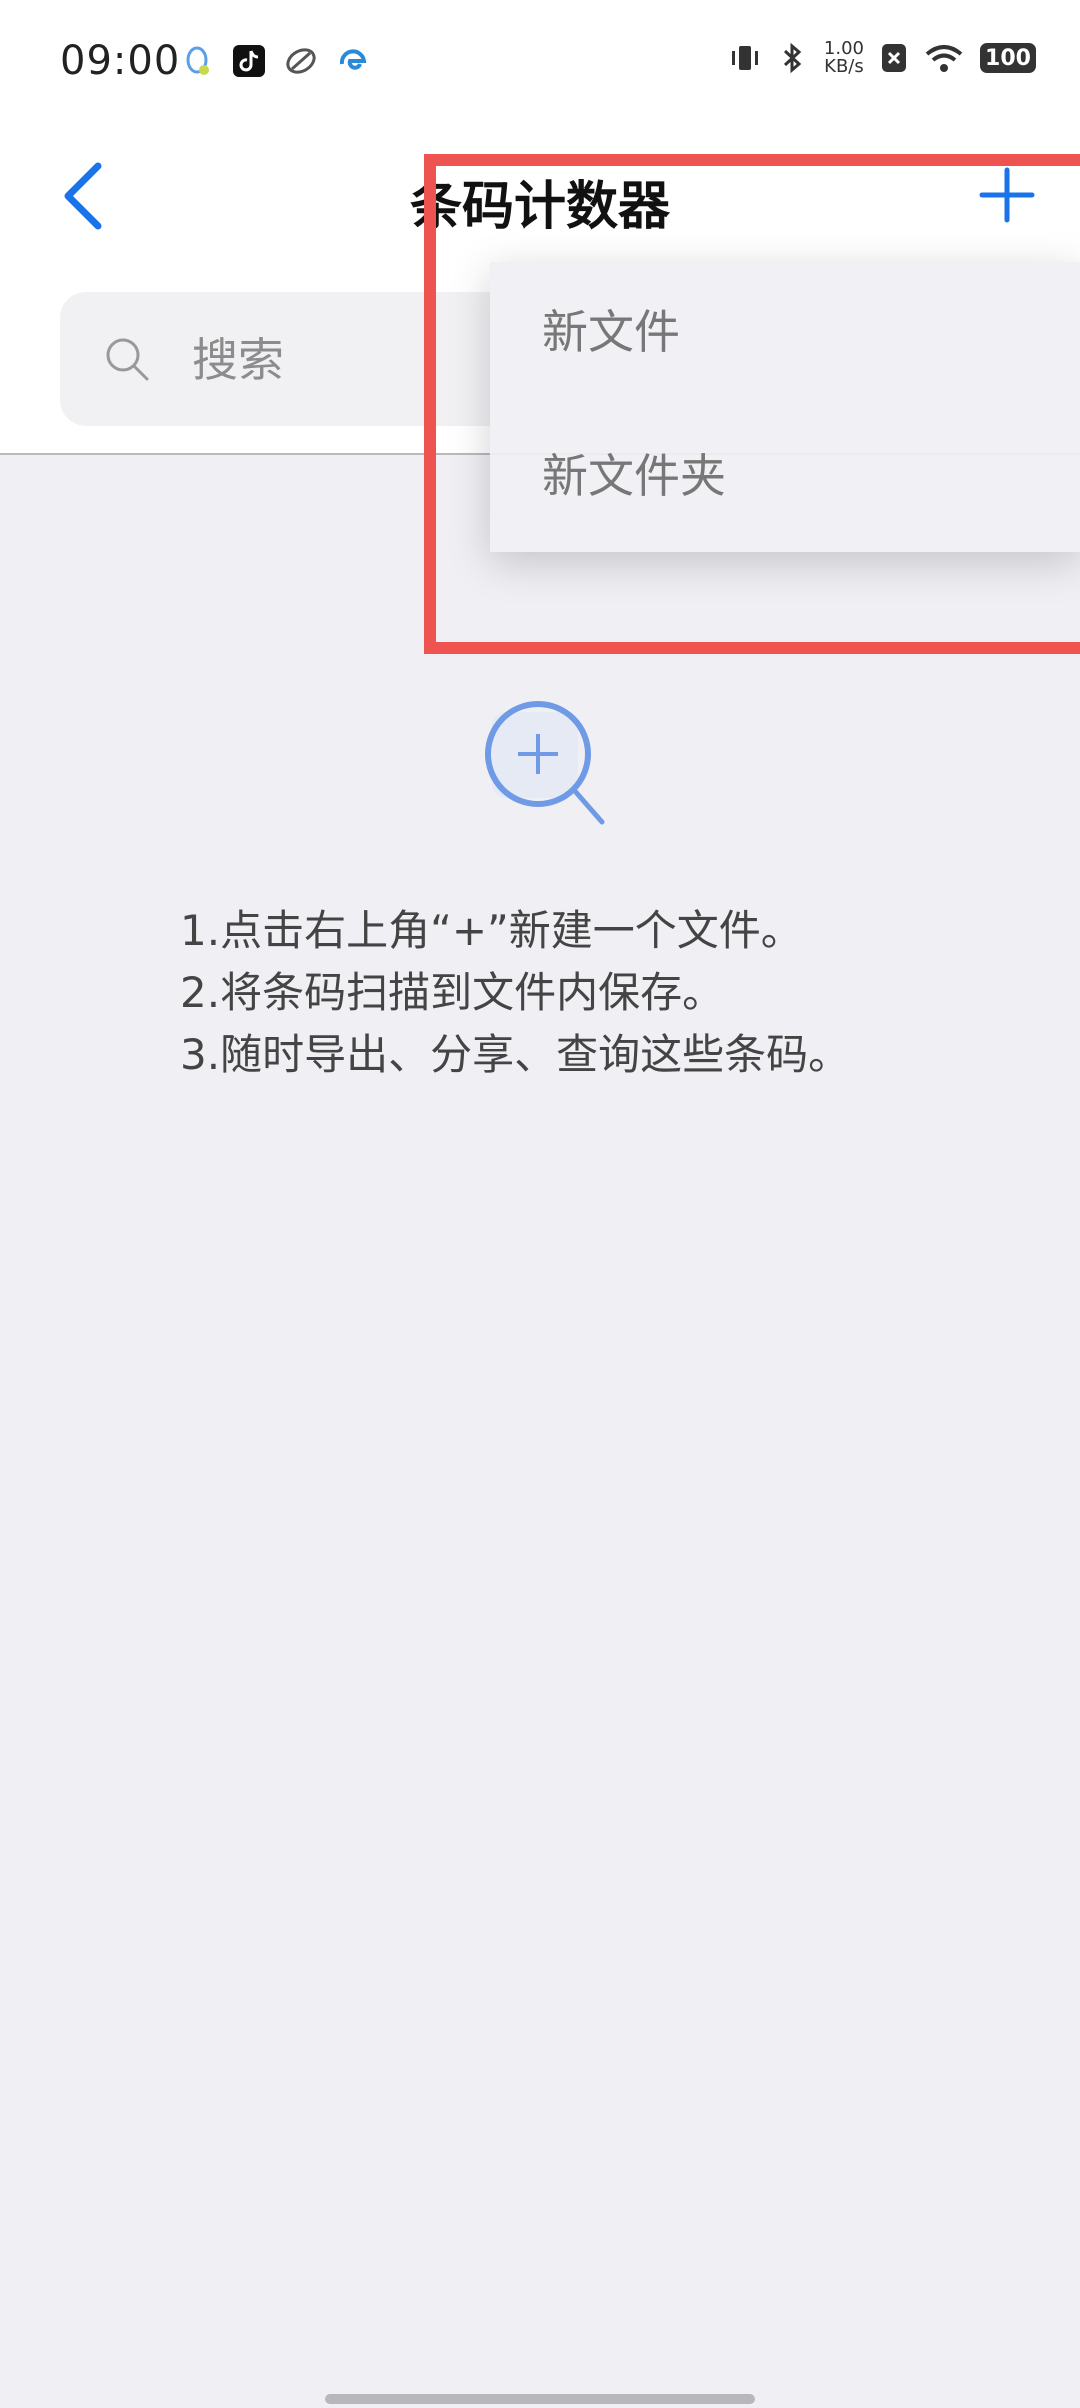 This screenshot has width=1080, height=2408. I want to click on menu-item-new-file: 新文件, so click(785, 332).